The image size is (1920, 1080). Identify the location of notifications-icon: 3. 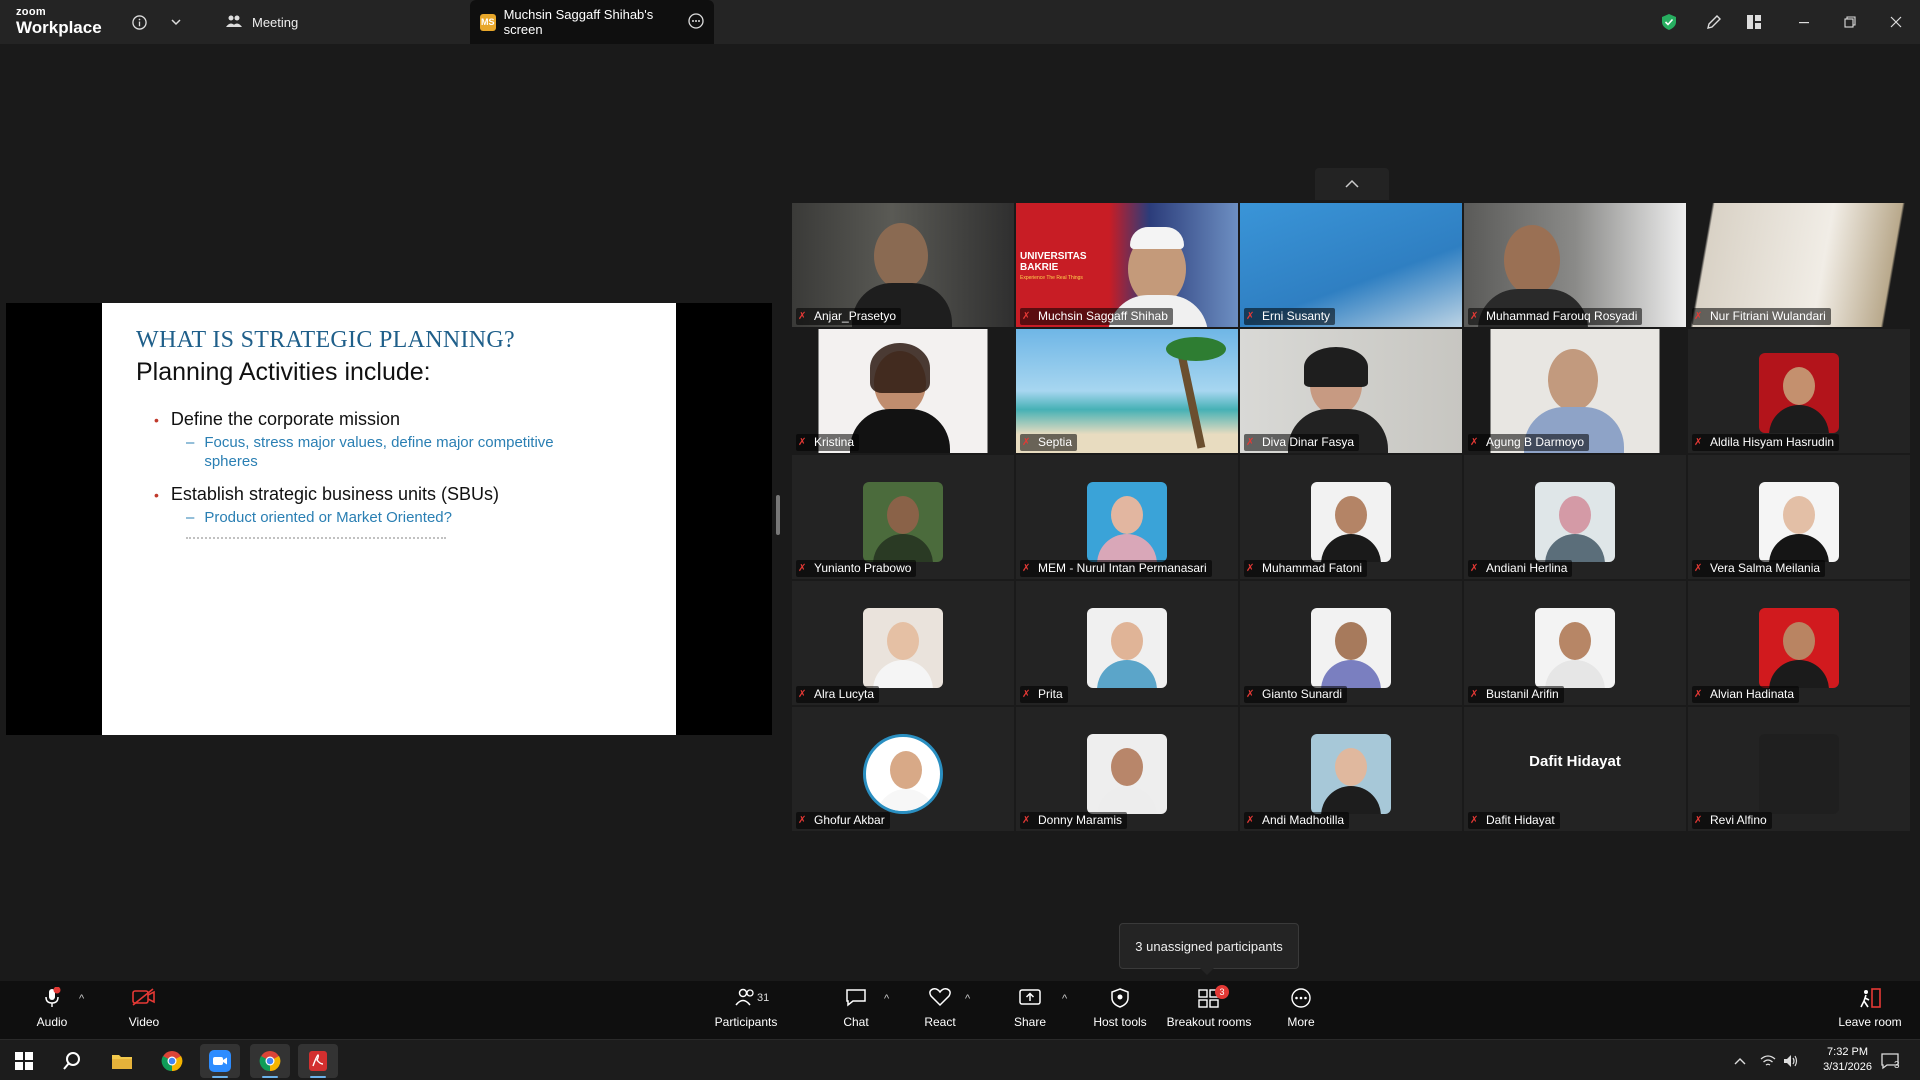
(1890, 1060).